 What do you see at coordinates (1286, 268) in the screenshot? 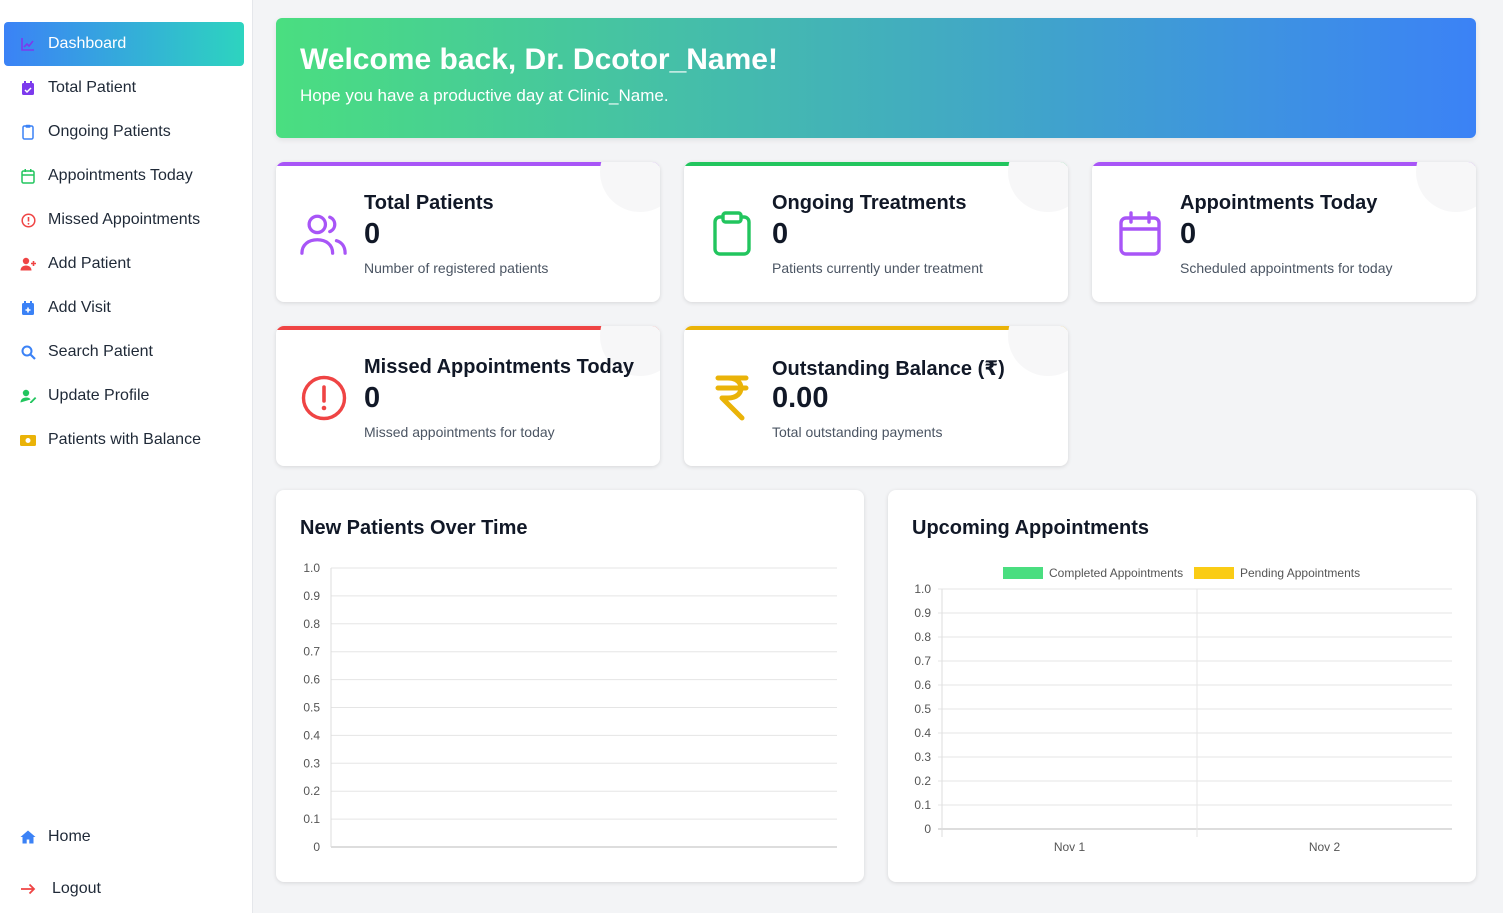
I see `card-subtitle: Scheduled appointments for today` at bounding box center [1286, 268].